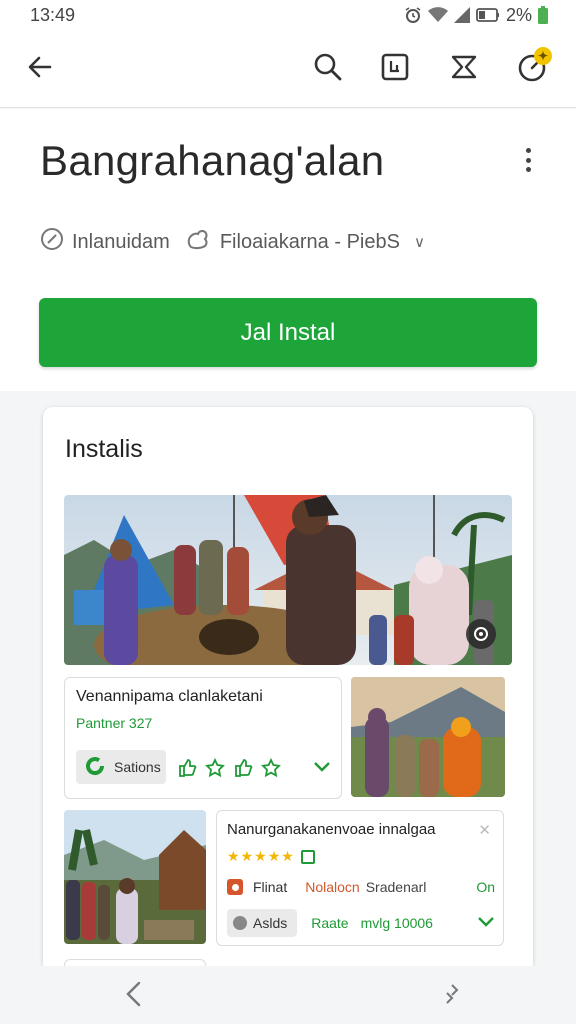 This screenshot has width=576, height=1024. I want to click on meta-label-2: Filoaiakarna - PiebS, so click(309, 241).